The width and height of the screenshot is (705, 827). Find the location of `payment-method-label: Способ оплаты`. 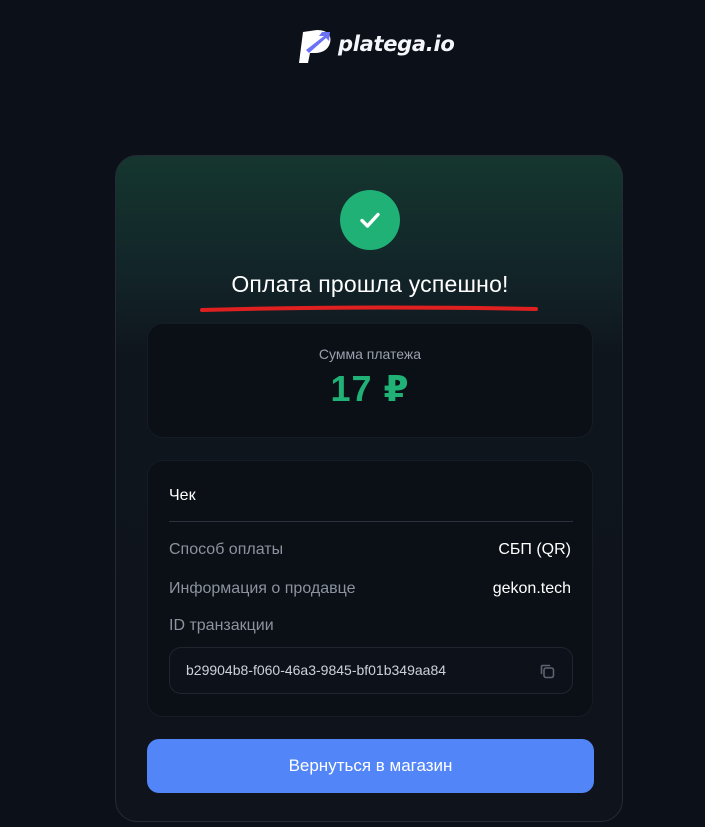

payment-method-label: Способ оплаты is located at coordinates (226, 549).